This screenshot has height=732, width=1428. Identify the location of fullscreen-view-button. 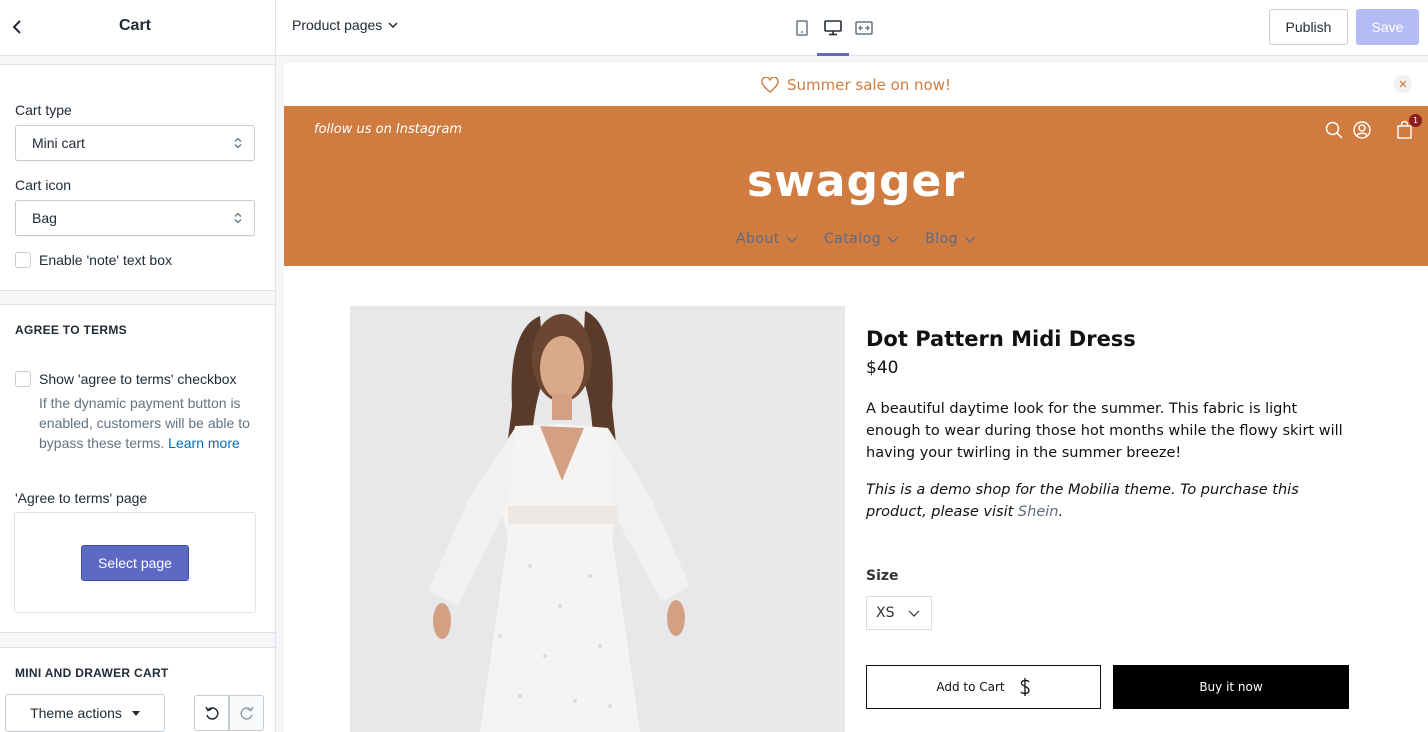
(864, 28).